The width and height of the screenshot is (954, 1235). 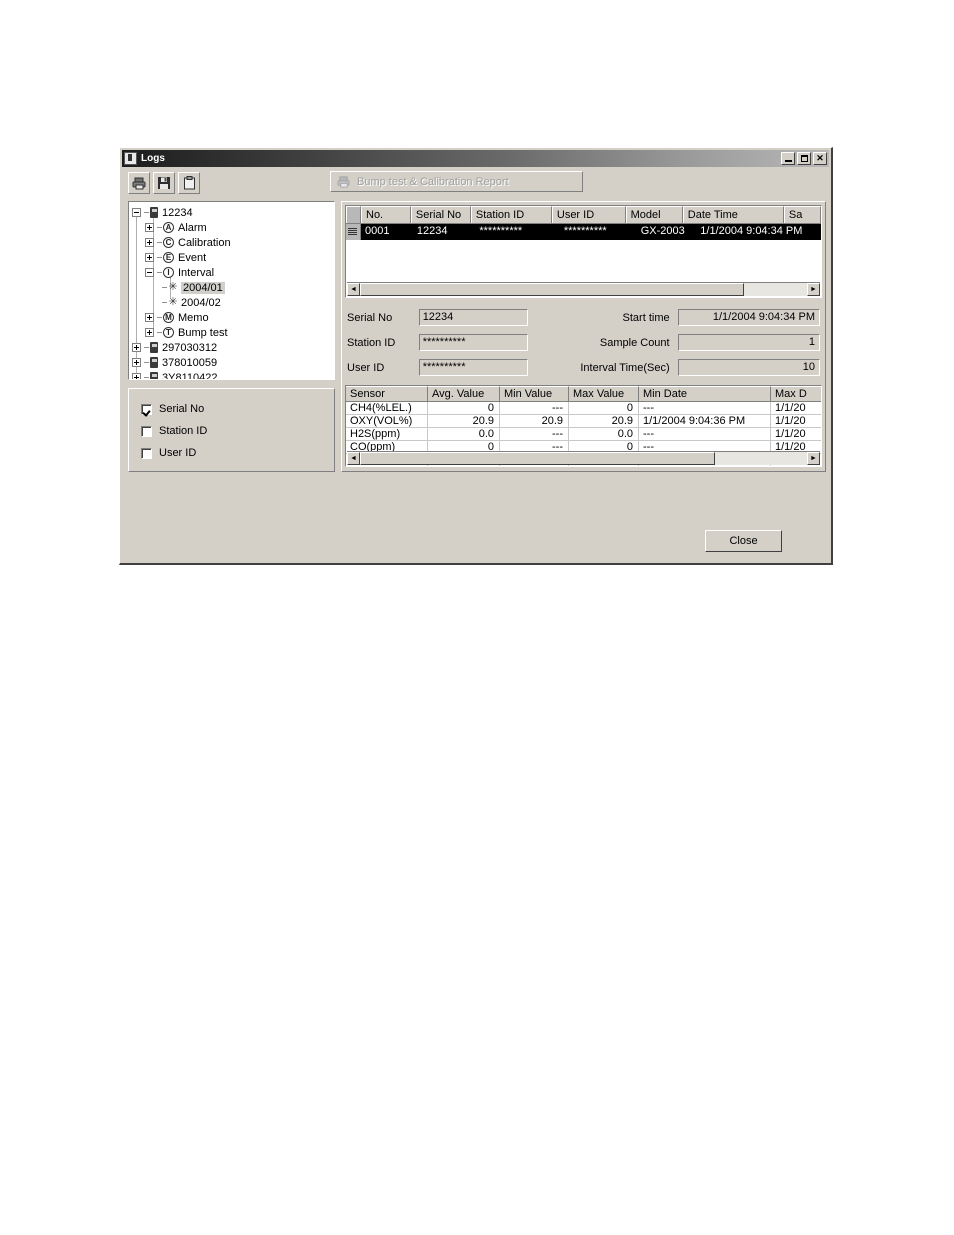 What do you see at coordinates (237, 431) in the screenshot?
I see `filter-station-id: Station ID` at bounding box center [237, 431].